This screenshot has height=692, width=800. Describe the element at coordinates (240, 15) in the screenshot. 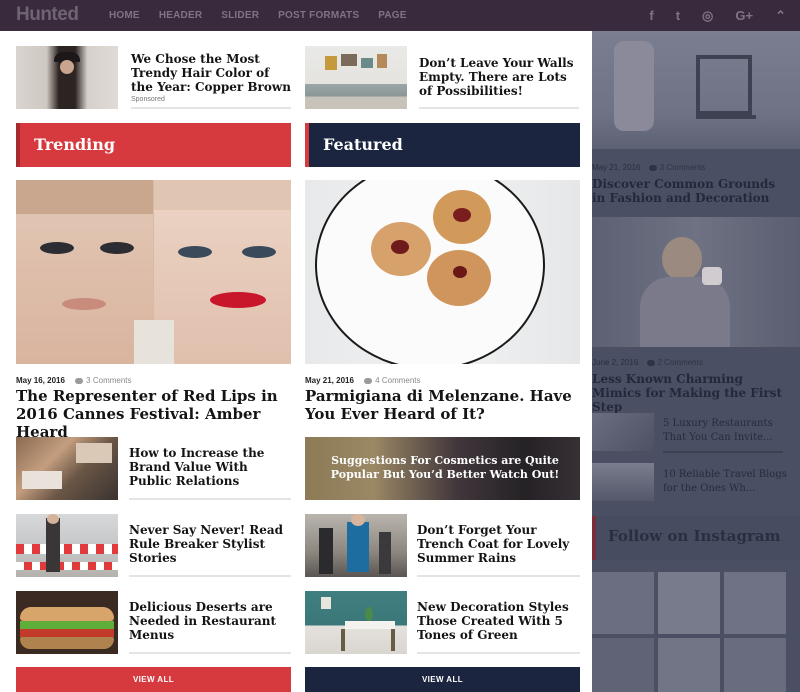

I see `nav-slider: SLIDER` at that location.